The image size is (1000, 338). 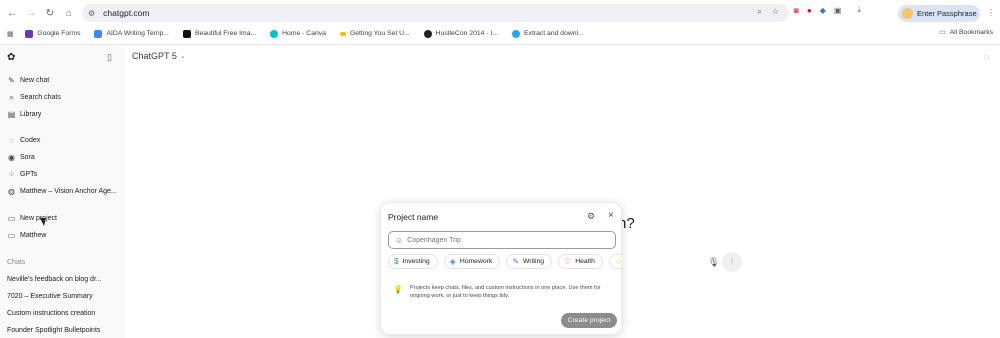 I want to click on model-selector: ChatGPT 5 ⌄, so click(x=159, y=56).